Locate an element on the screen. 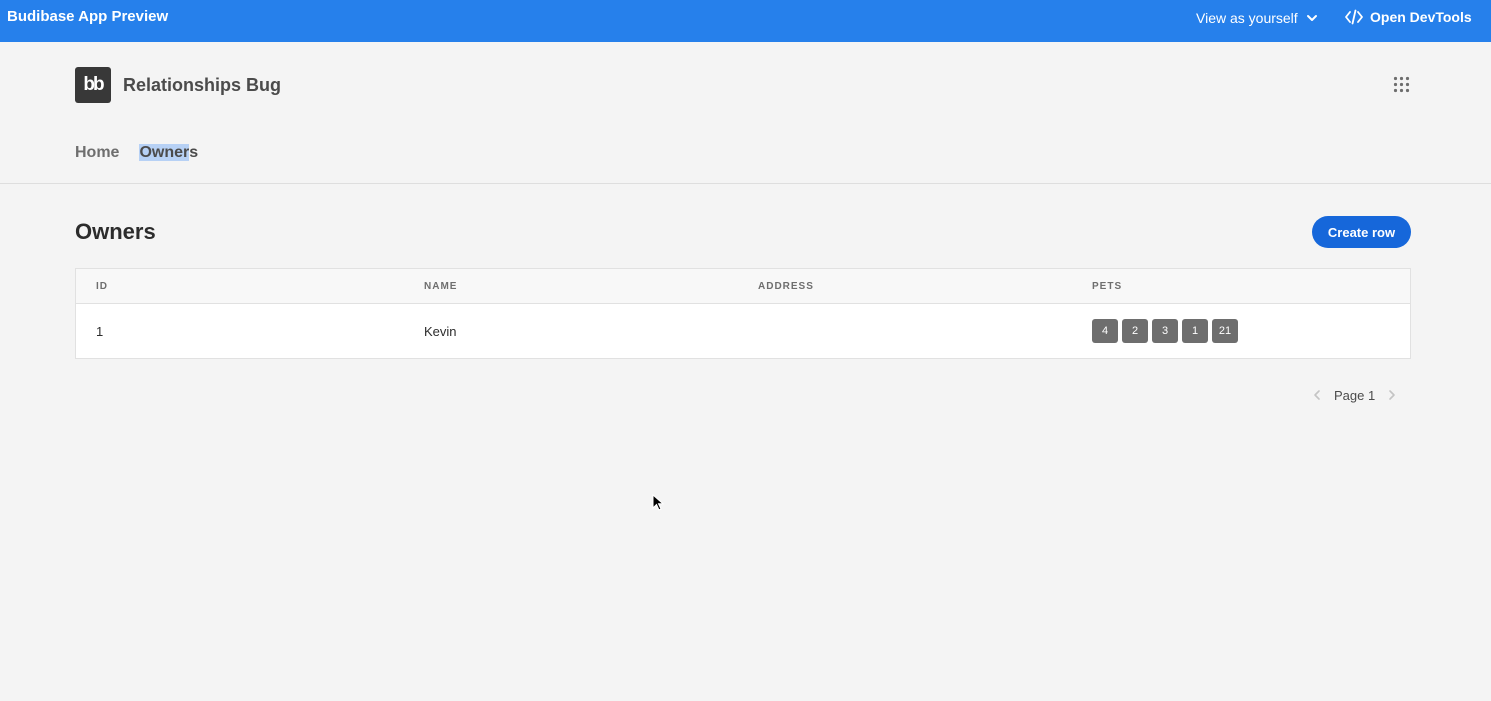 Image resolution: width=1491 pixels, height=701 pixels. app-logo-text: bb is located at coordinates (93, 84).